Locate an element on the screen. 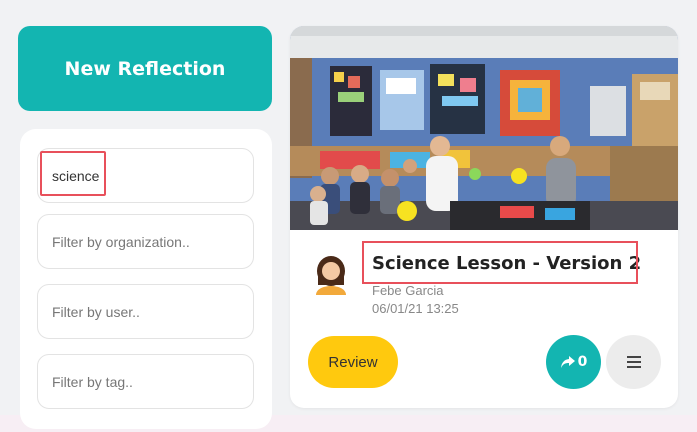 This screenshot has height=432, width=697. review-button: Review is located at coordinates (353, 362).